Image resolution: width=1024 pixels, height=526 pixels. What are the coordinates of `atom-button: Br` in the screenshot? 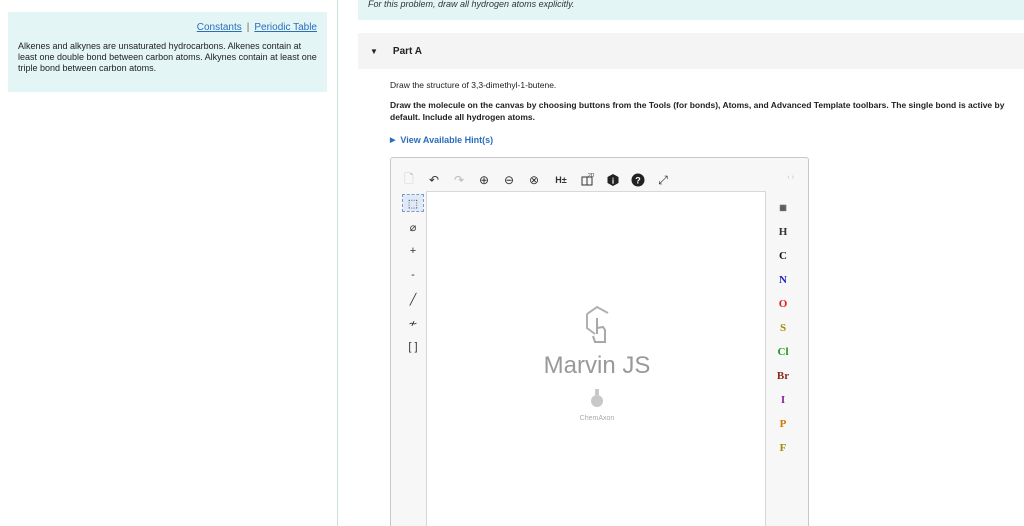 It's located at (783, 376).